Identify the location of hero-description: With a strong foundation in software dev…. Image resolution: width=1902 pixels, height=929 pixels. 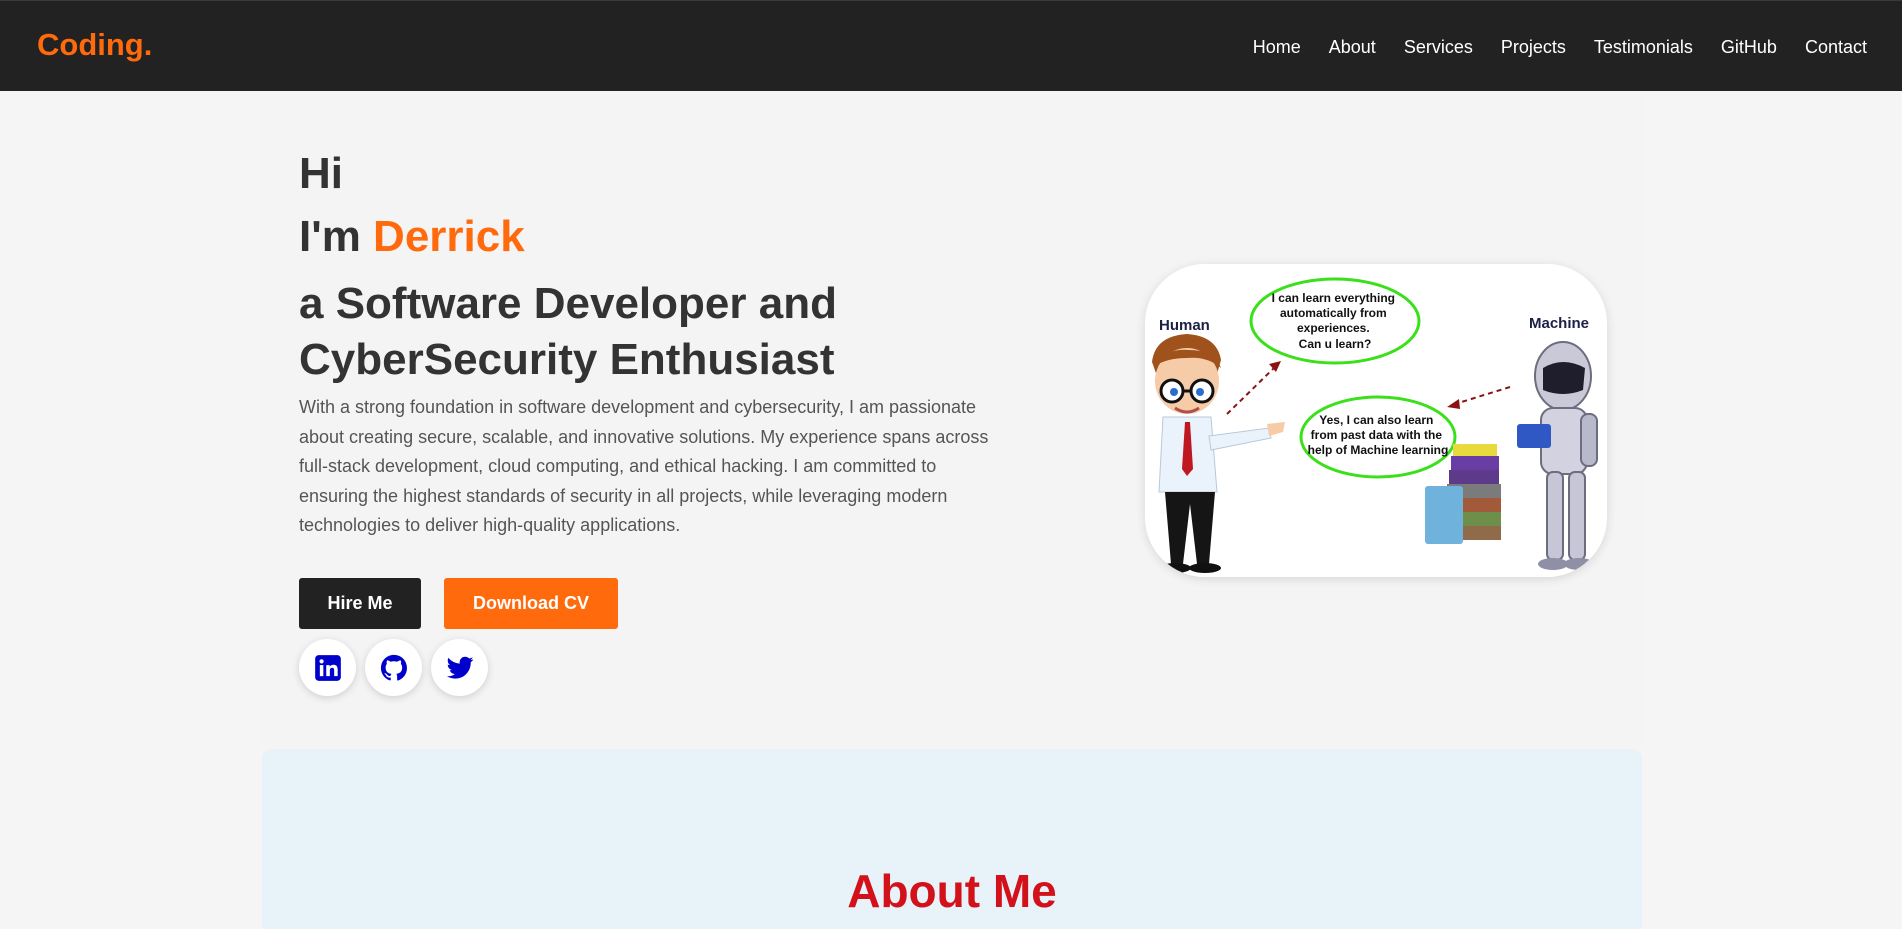
(644, 466).